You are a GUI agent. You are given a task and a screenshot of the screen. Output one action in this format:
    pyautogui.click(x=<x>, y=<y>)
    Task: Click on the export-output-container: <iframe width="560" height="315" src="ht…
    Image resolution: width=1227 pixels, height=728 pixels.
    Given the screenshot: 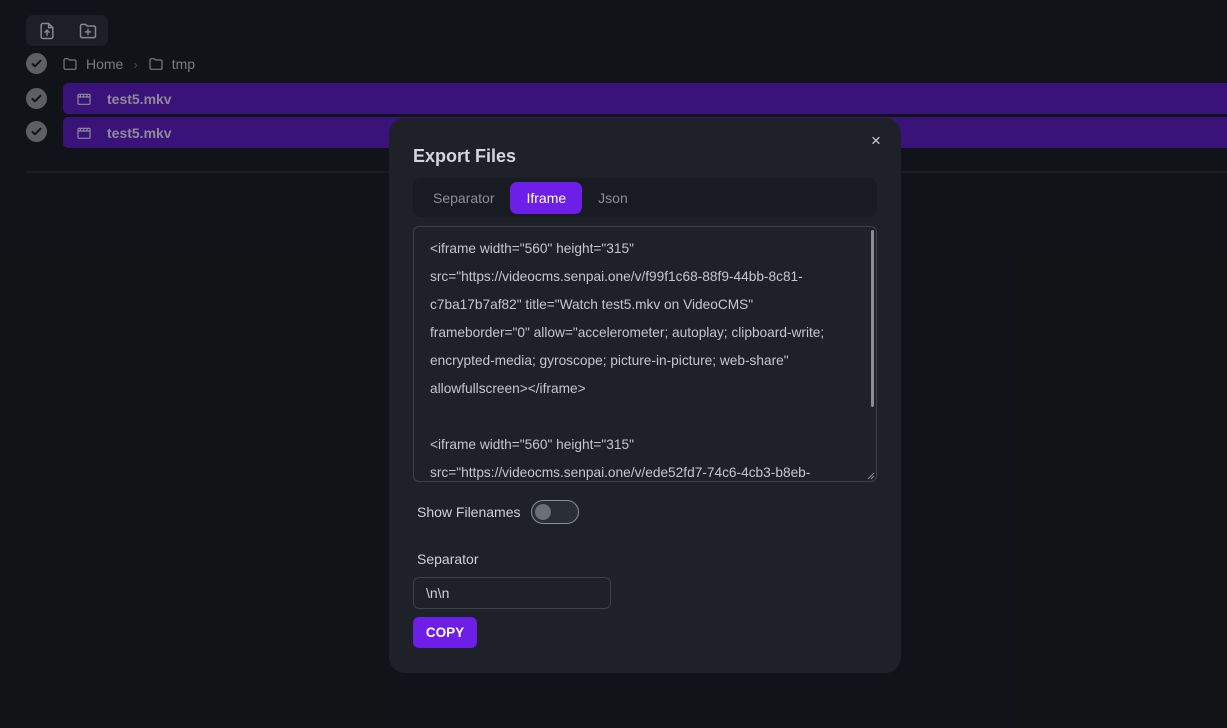 What is the action you would take?
    pyautogui.click(x=645, y=354)
    